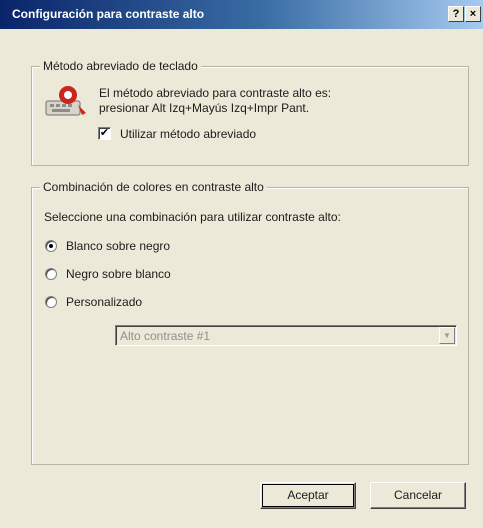  Describe the element at coordinates (51, 302) in the screenshot. I see `radio-custom` at that location.